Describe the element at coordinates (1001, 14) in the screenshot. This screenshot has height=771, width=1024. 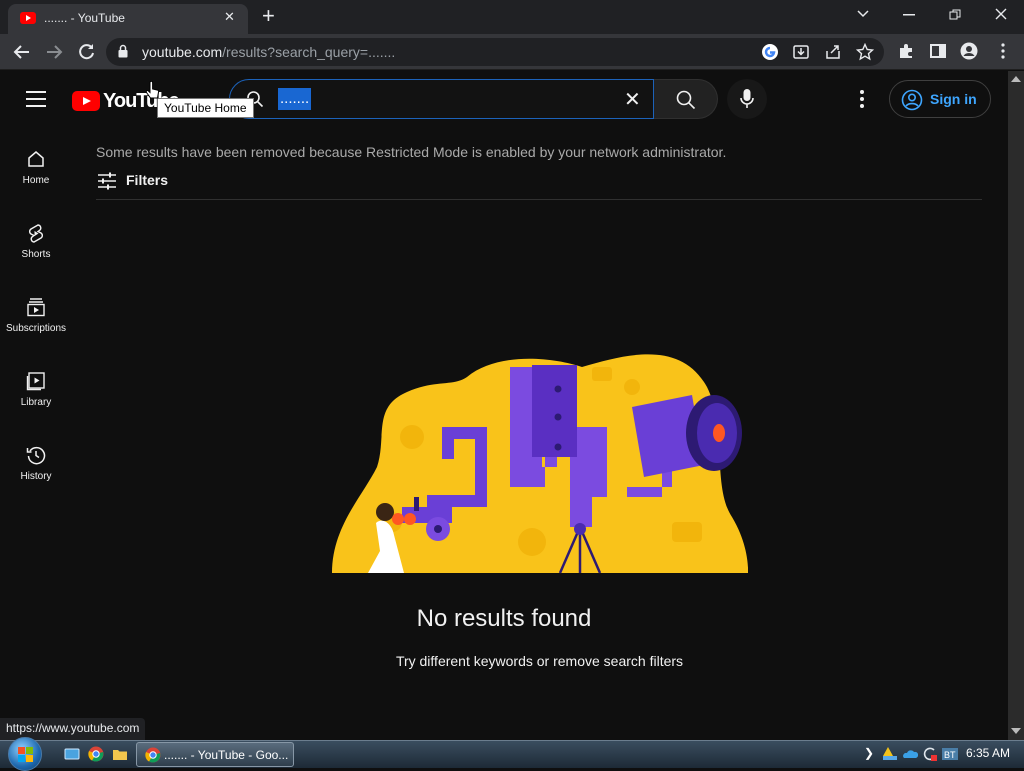
I see `window-close-icon` at that location.